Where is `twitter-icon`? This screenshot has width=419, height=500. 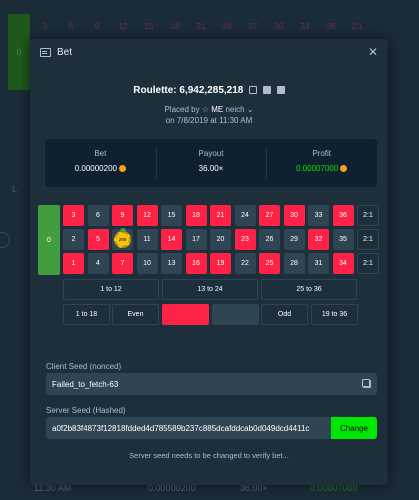
twitter-icon is located at coordinates (280, 90).